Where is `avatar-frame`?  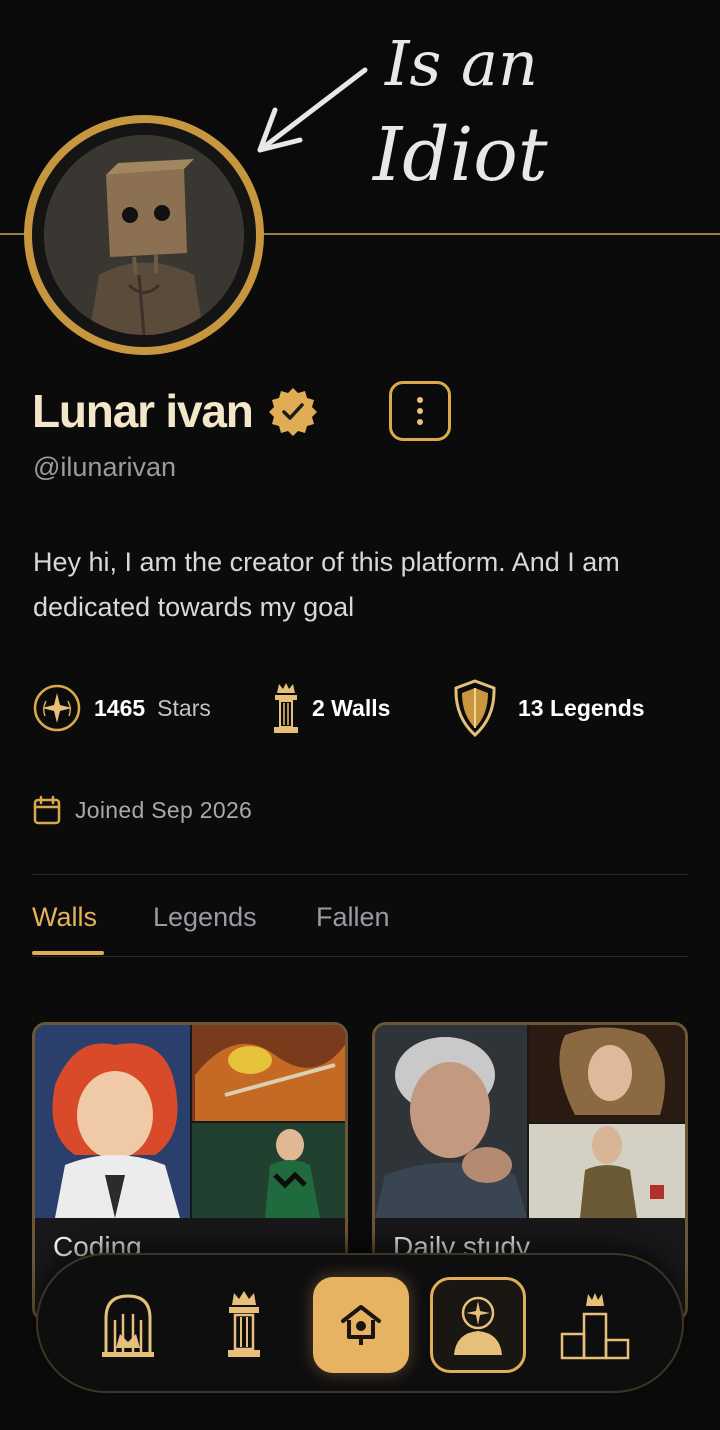
avatar-frame is located at coordinates (144, 235).